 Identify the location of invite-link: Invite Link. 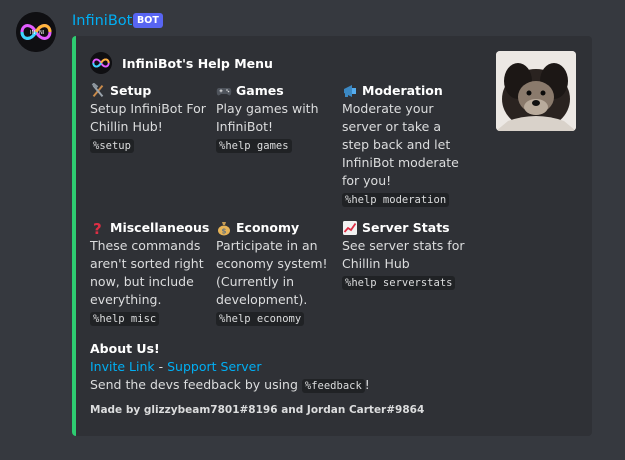
(122, 366).